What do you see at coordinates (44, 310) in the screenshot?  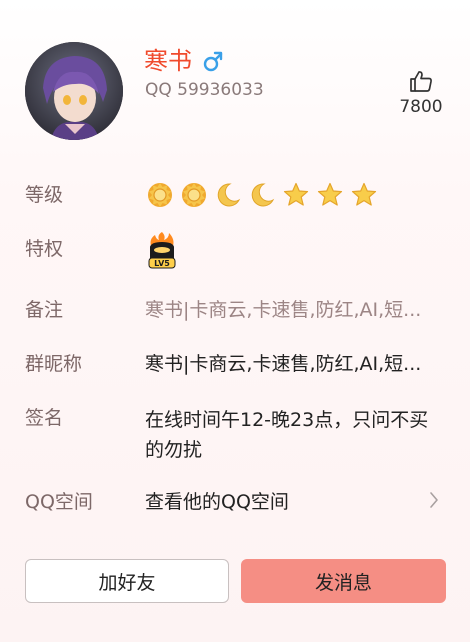 I see `remark-label: 备注` at bounding box center [44, 310].